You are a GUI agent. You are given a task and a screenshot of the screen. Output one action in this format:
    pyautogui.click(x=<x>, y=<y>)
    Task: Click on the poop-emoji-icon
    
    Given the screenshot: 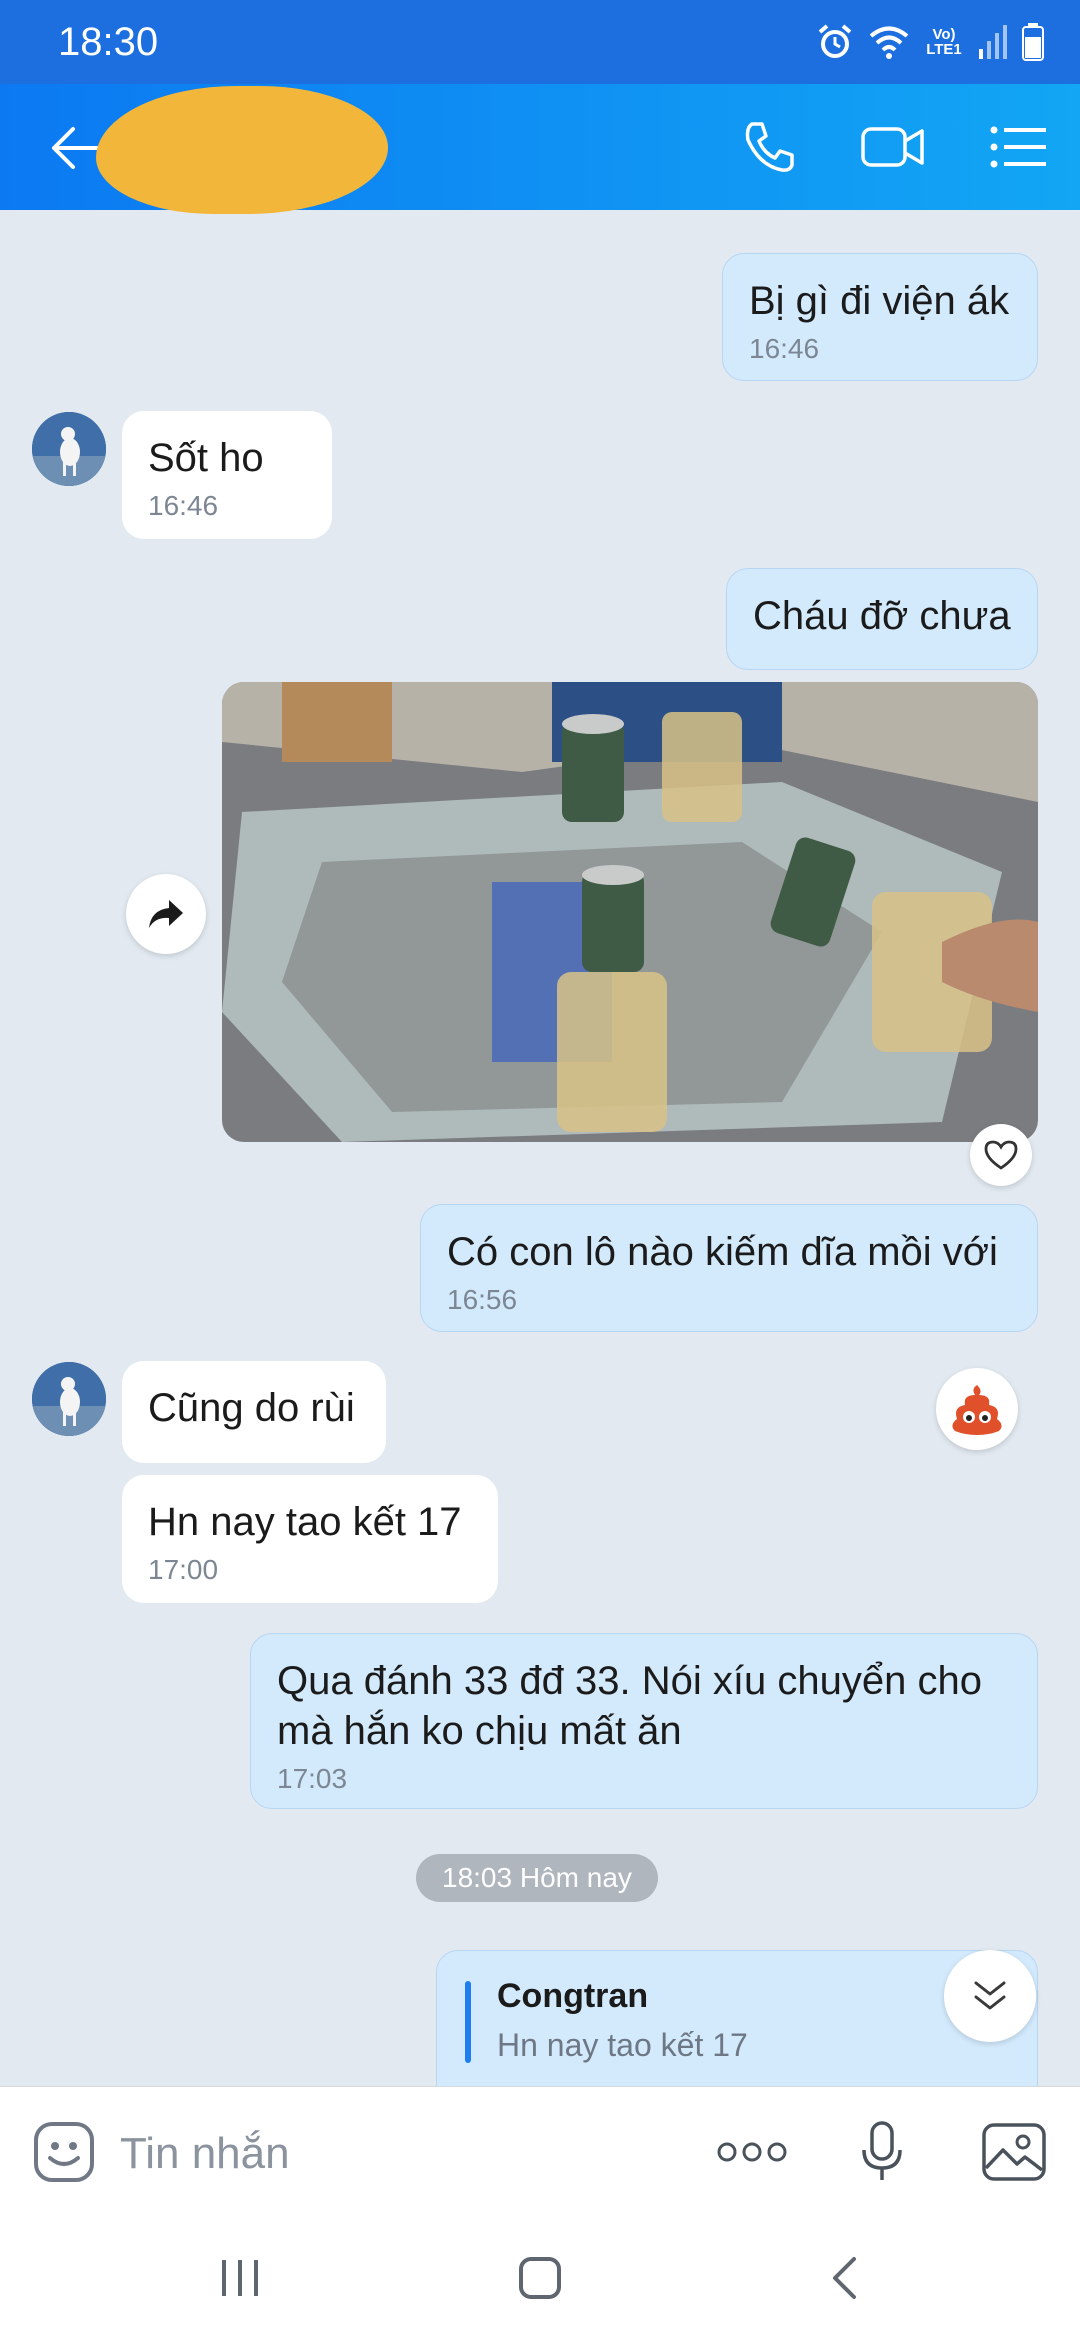 What is the action you would take?
    pyautogui.click(x=977, y=1410)
    